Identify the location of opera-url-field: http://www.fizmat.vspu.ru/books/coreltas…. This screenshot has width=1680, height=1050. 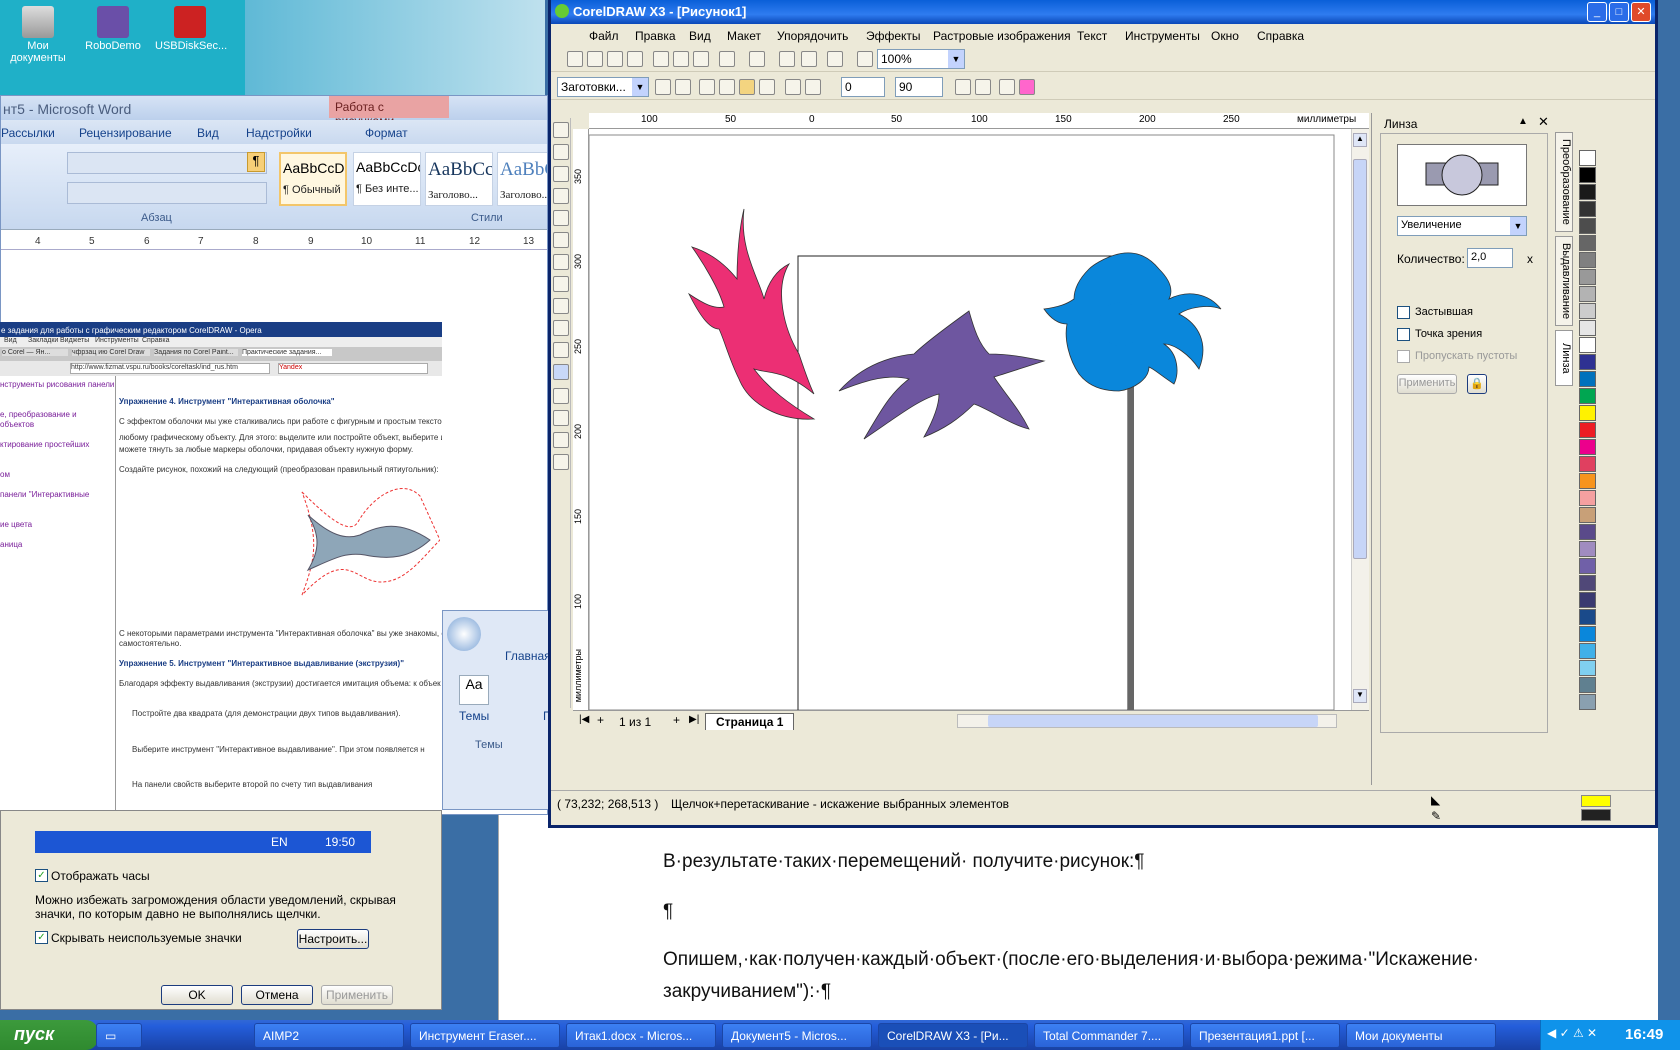
(170, 368).